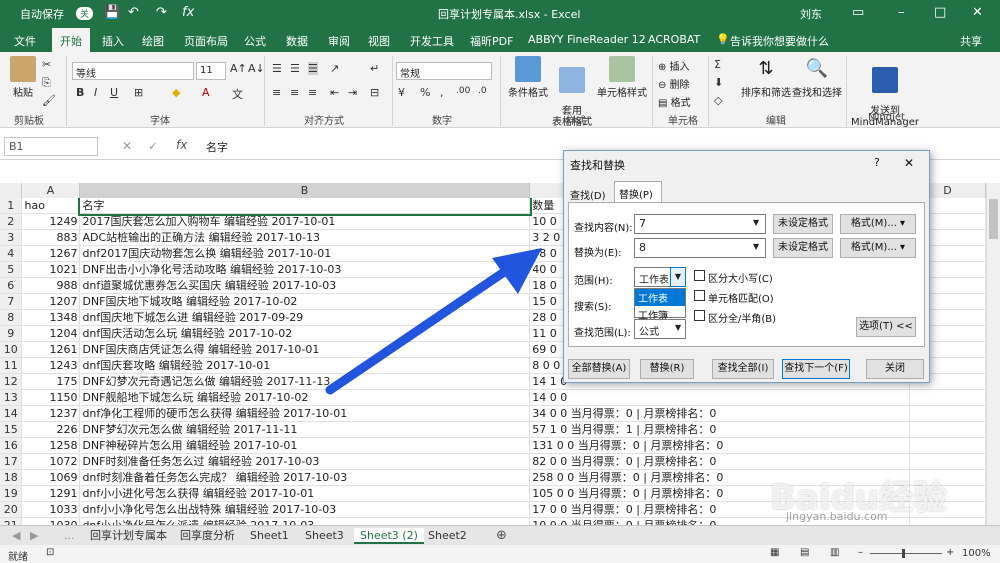 This screenshot has height=563, width=1000. I want to click on font-name-select: 等线, so click(133, 71).